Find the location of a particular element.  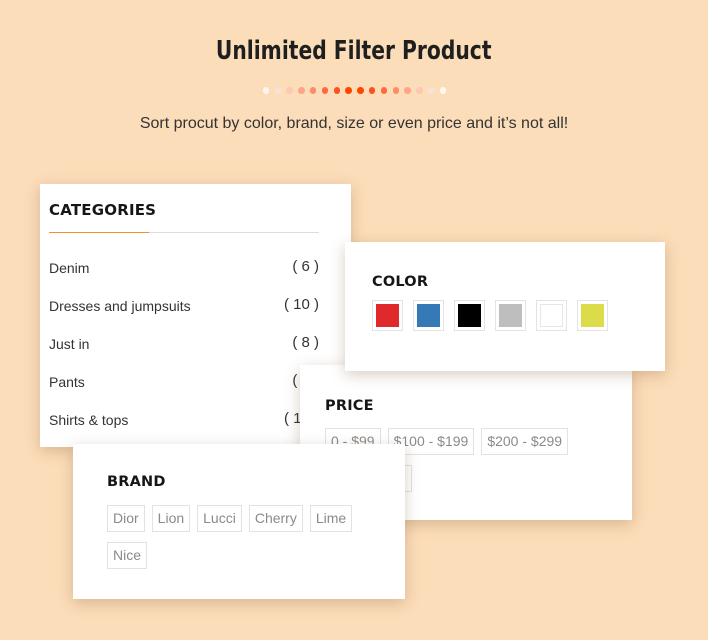

brand-option: Nice is located at coordinates (127, 555).